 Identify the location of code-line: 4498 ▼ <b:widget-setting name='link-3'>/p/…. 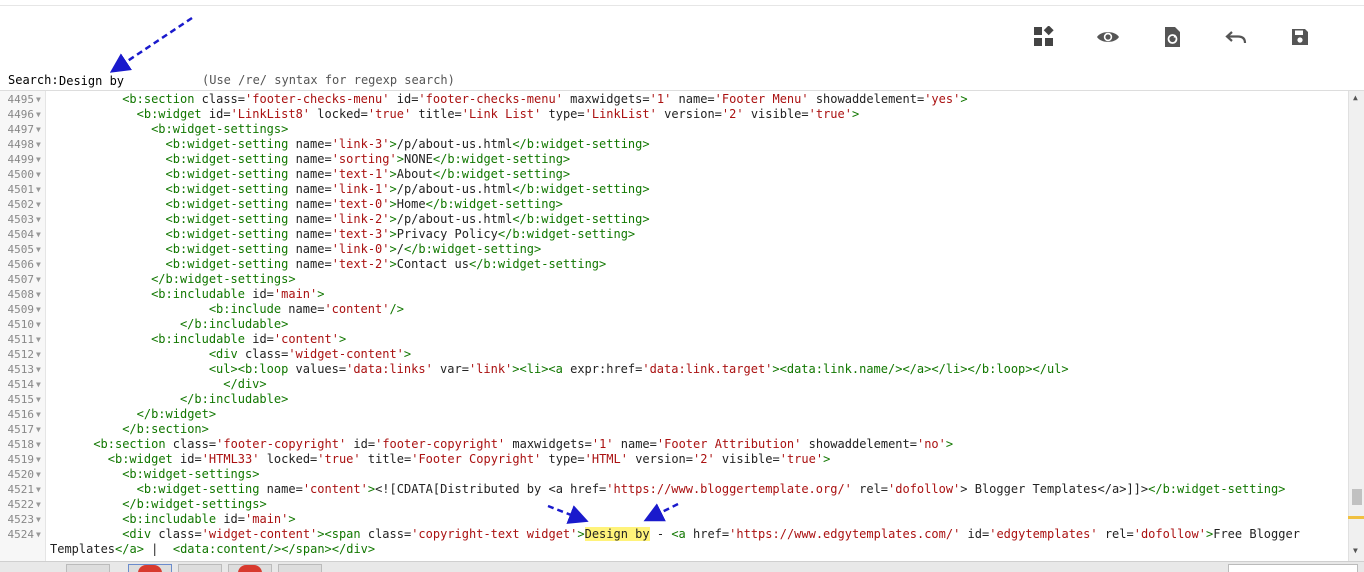
(674, 144).